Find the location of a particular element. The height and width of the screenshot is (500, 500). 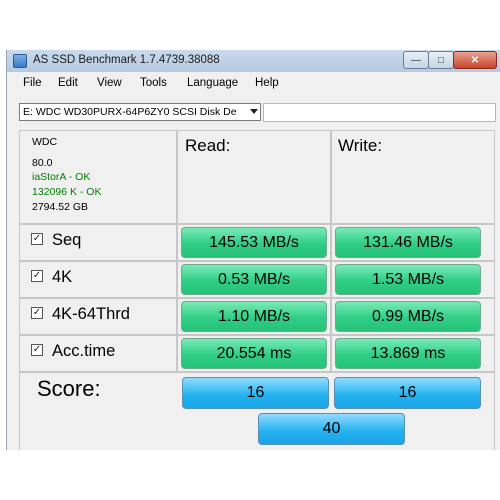

title-bar: AS SSD Benchmark 1.7.4739.38088 — □ ✕ is located at coordinates (253, 61).